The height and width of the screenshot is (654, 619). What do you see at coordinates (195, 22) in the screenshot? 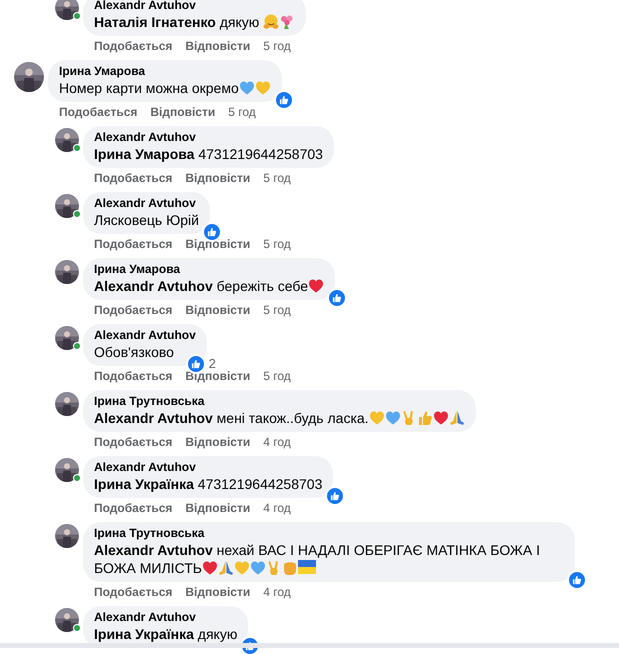
I see `comment-text: Наталія Ігнатенко дякую` at bounding box center [195, 22].